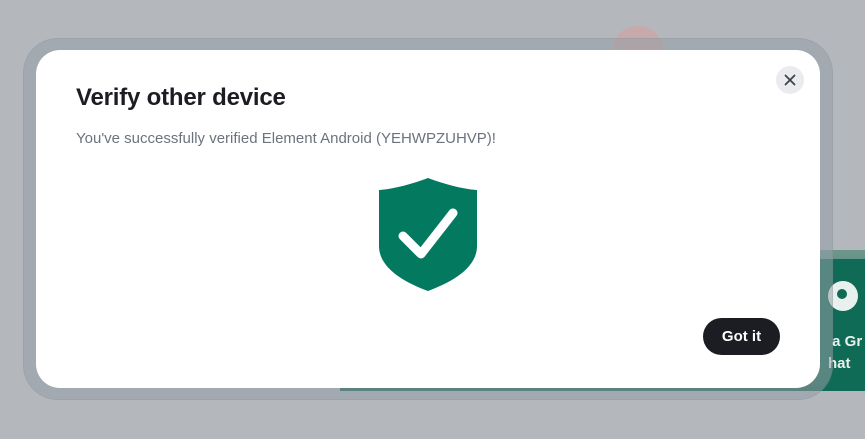 The height and width of the screenshot is (439, 865). What do you see at coordinates (843, 296) in the screenshot?
I see `background-card-icon` at bounding box center [843, 296].